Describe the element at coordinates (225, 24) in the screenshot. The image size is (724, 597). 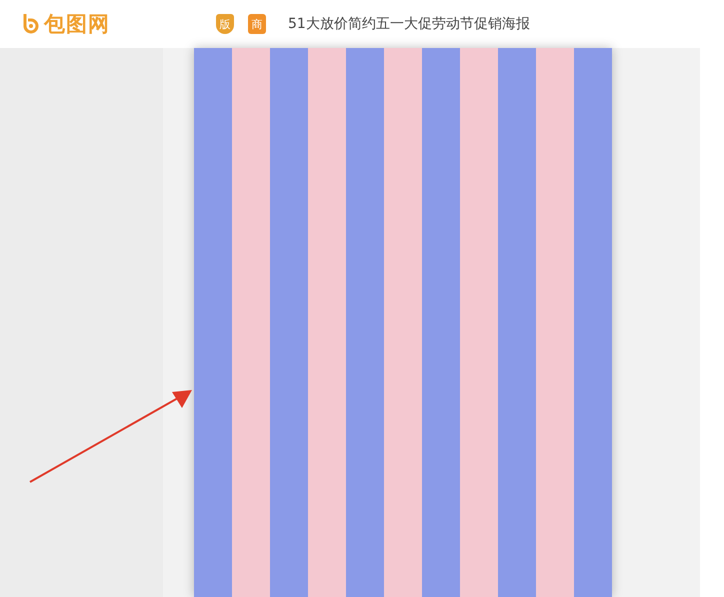
I see `license-badge: 版` at that location.